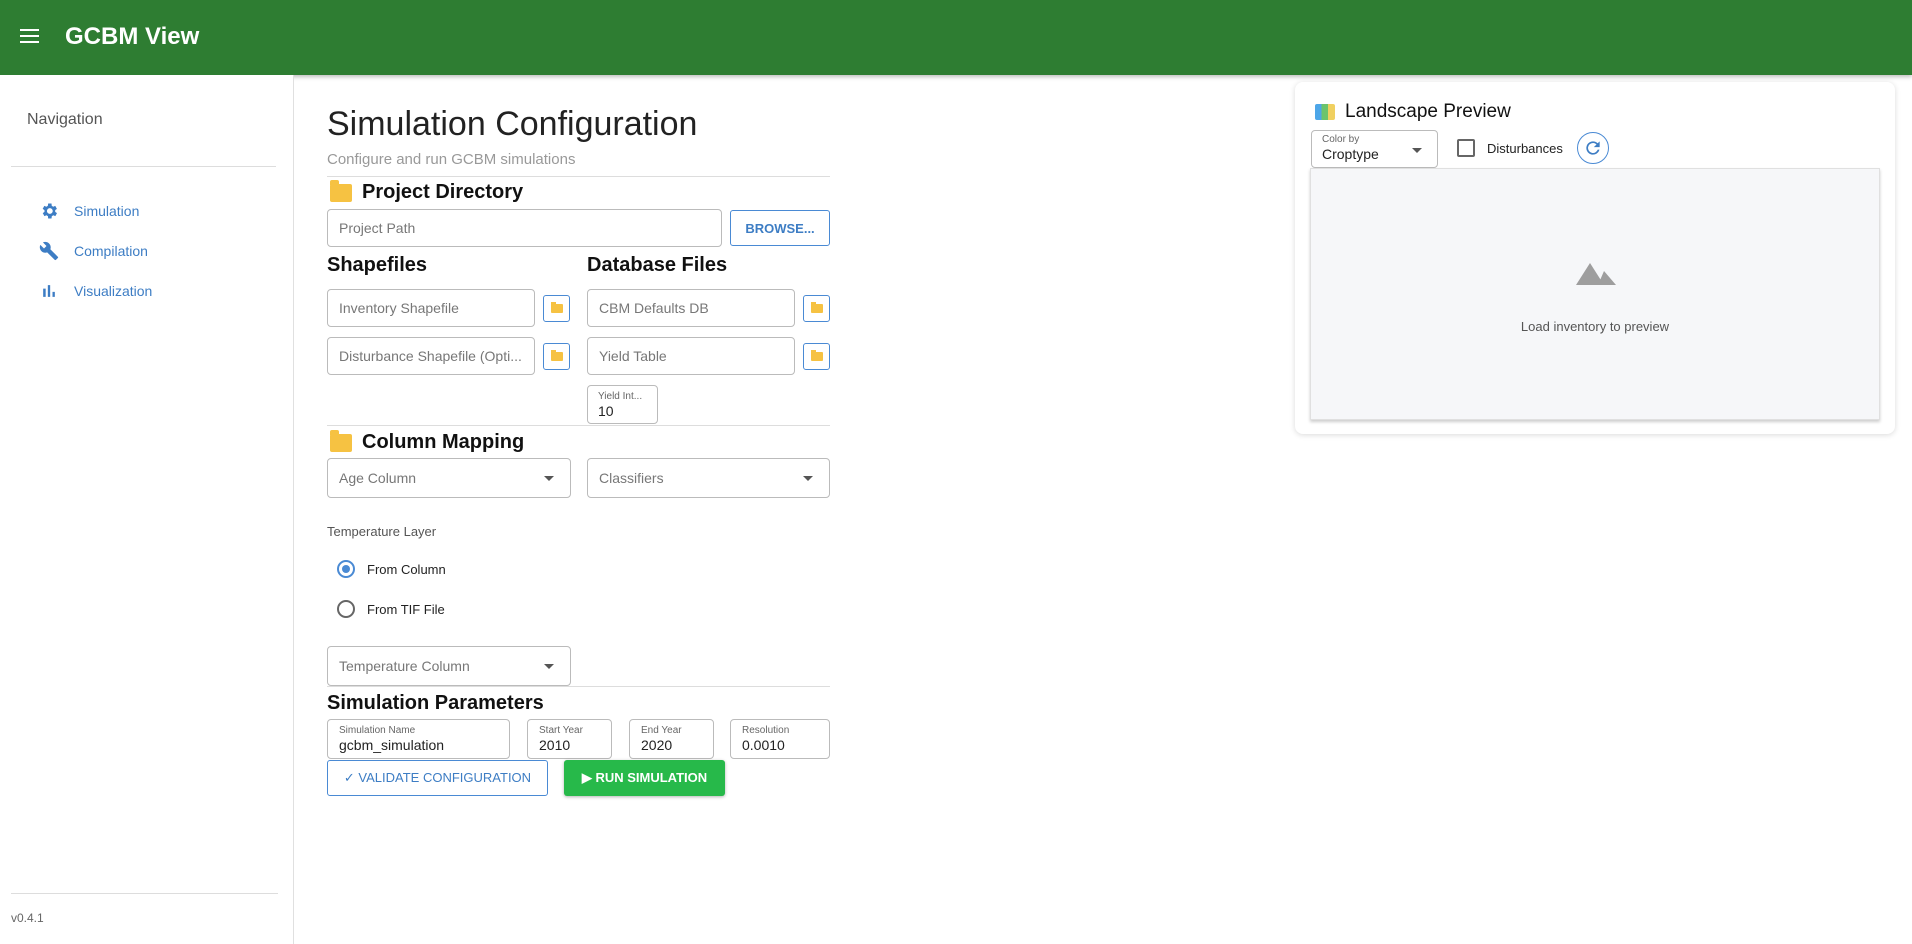 The height and width of the screenshot is (944, 1912). What do you see at coordinates (443, 442) in the screenshot?
I see `section-title-text: Column Mapping` at bounding box center [443, 442].